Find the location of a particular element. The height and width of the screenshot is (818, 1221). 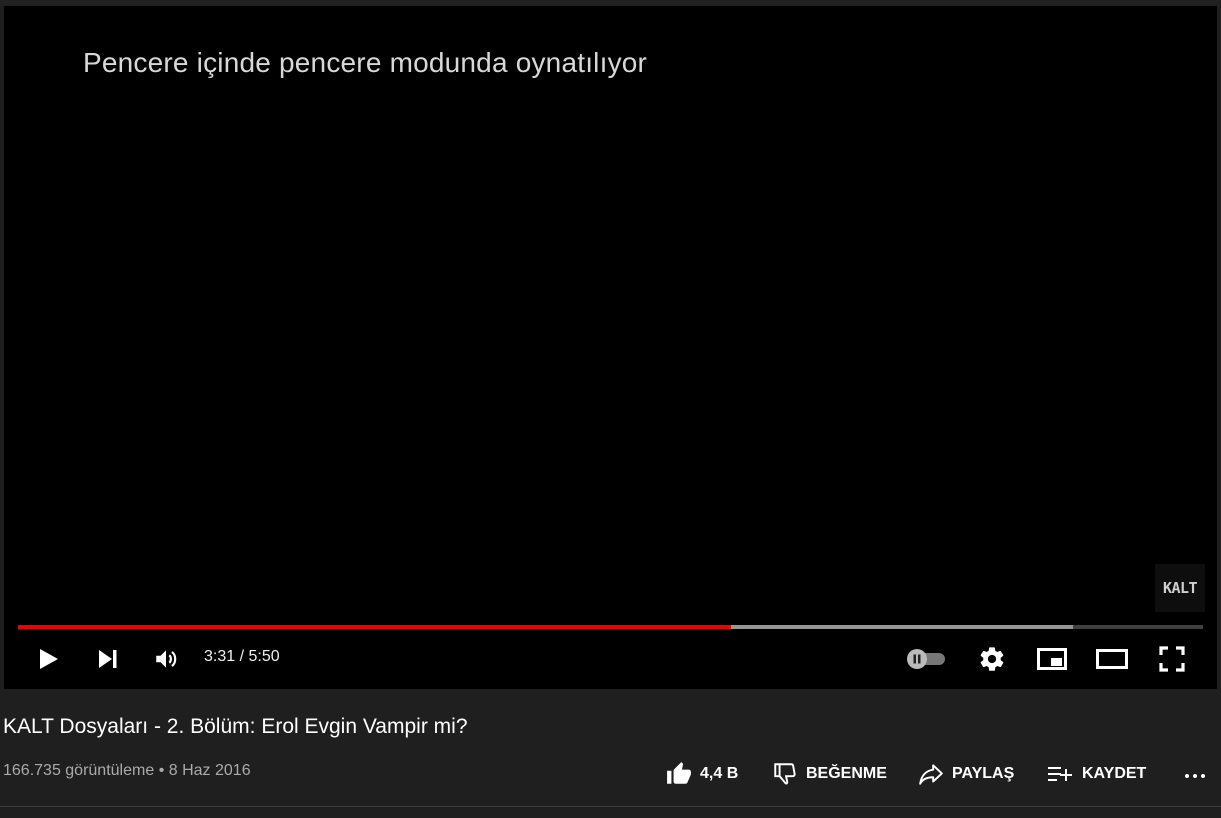

share-label: PAYLAŞ is located at coordinates (983, 773).